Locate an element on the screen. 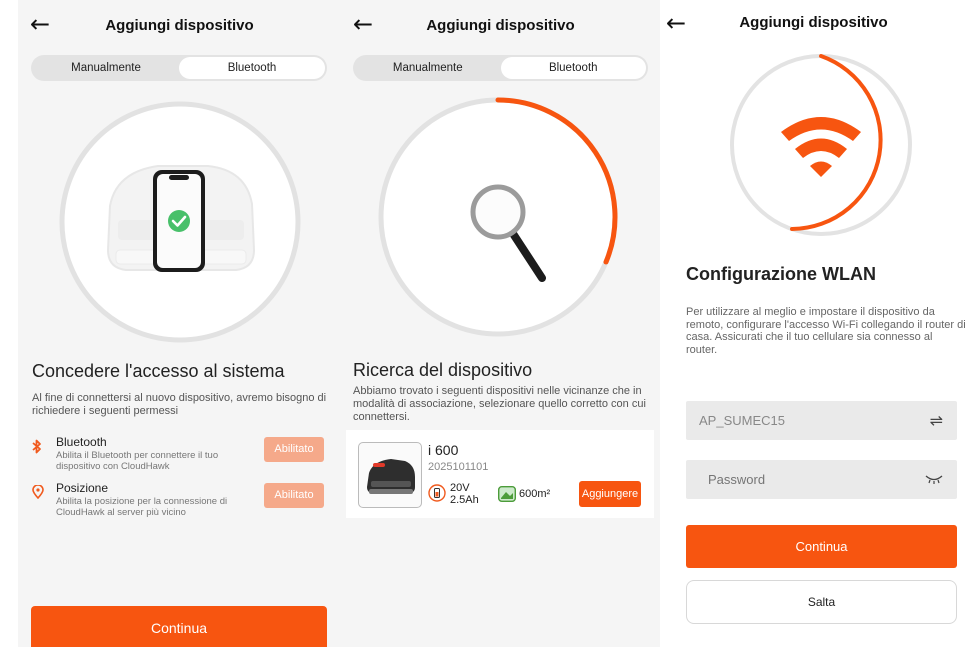 The image size is (967, 647). permission-title: Bluetooth is located at coordinates (81, 442).